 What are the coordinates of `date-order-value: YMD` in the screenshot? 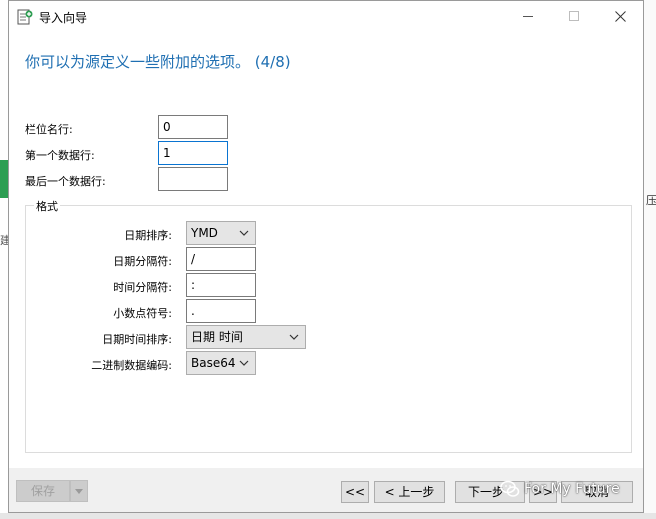 It's located at (204, 233).